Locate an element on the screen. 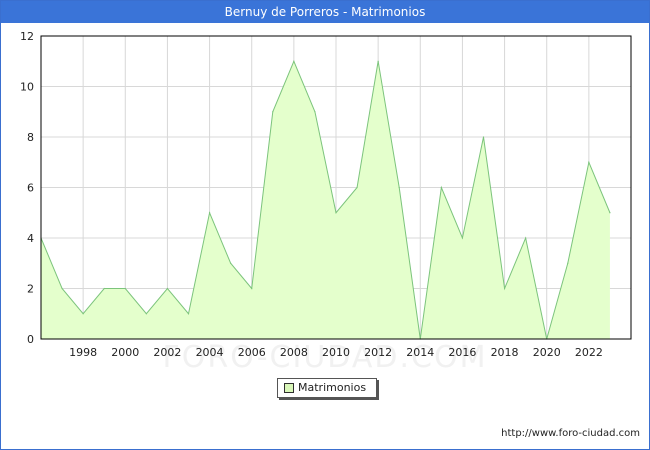 This screenshot has width=650, height=450. legend: Matrimonios is located at coordinates (327, 388).